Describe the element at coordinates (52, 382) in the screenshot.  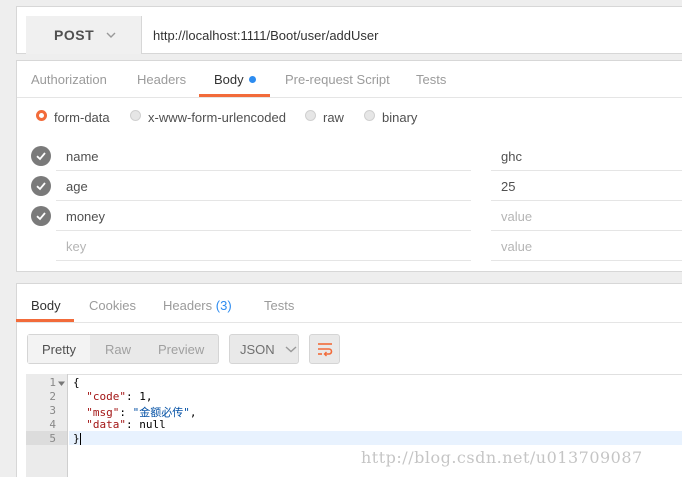
I see `line-number: 1` at that location.